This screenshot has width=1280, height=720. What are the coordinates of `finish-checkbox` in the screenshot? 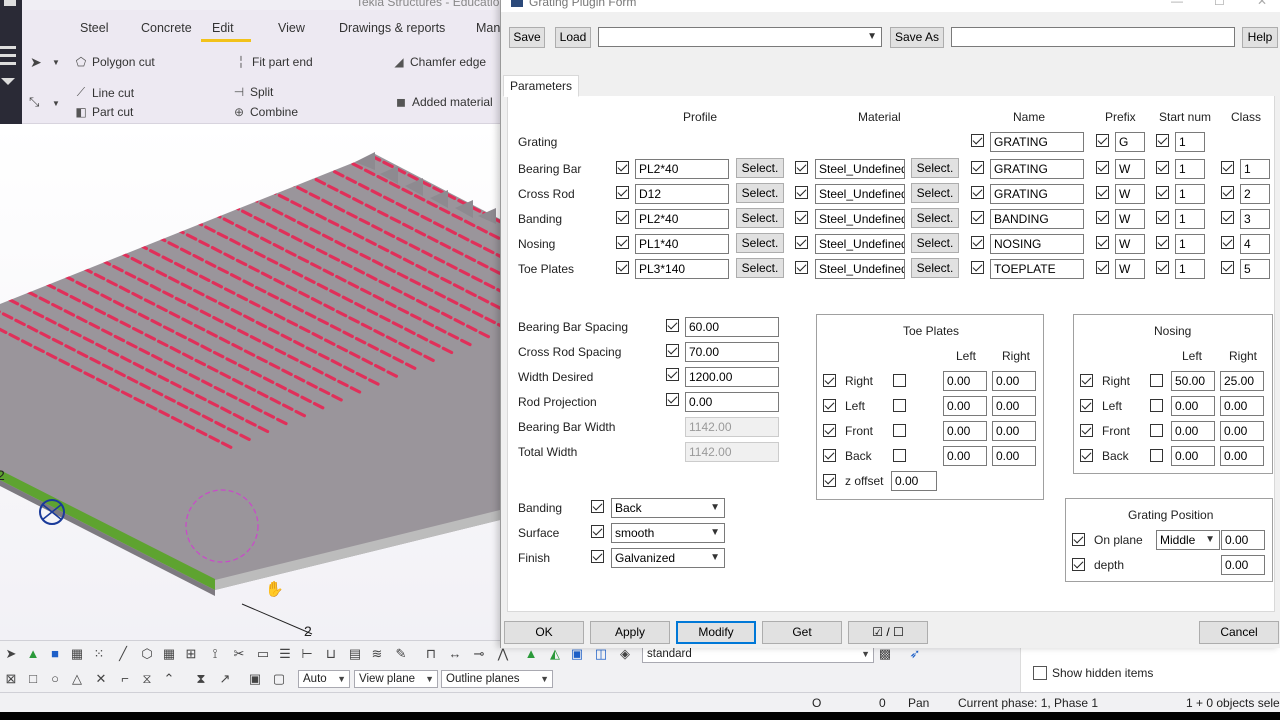 It's located at (597, 556).